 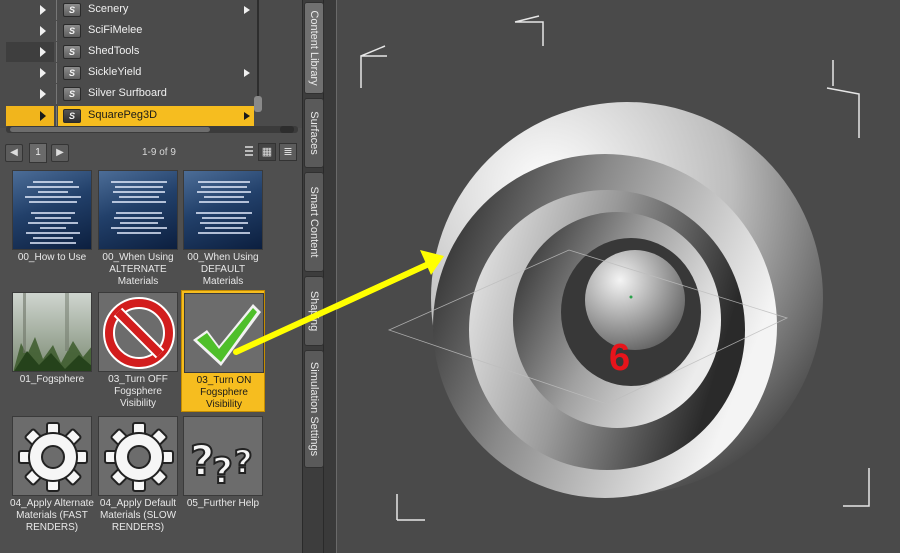 What do you see at coordinates (338, 302) in the screenshot?
I see `annotation-arrow-full` at bounding box center [338, 302].